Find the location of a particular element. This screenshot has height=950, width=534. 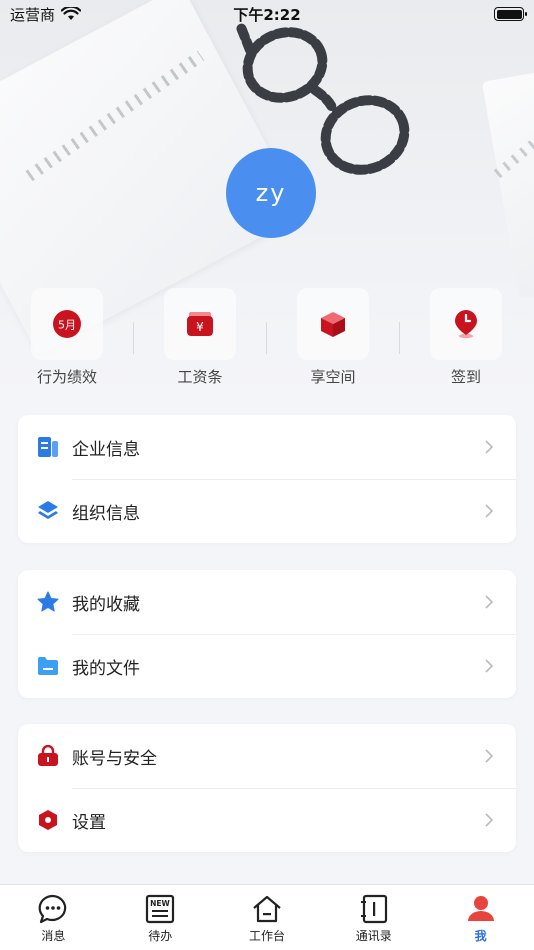

lock-bag-icon is located at coordinates (48, 755).